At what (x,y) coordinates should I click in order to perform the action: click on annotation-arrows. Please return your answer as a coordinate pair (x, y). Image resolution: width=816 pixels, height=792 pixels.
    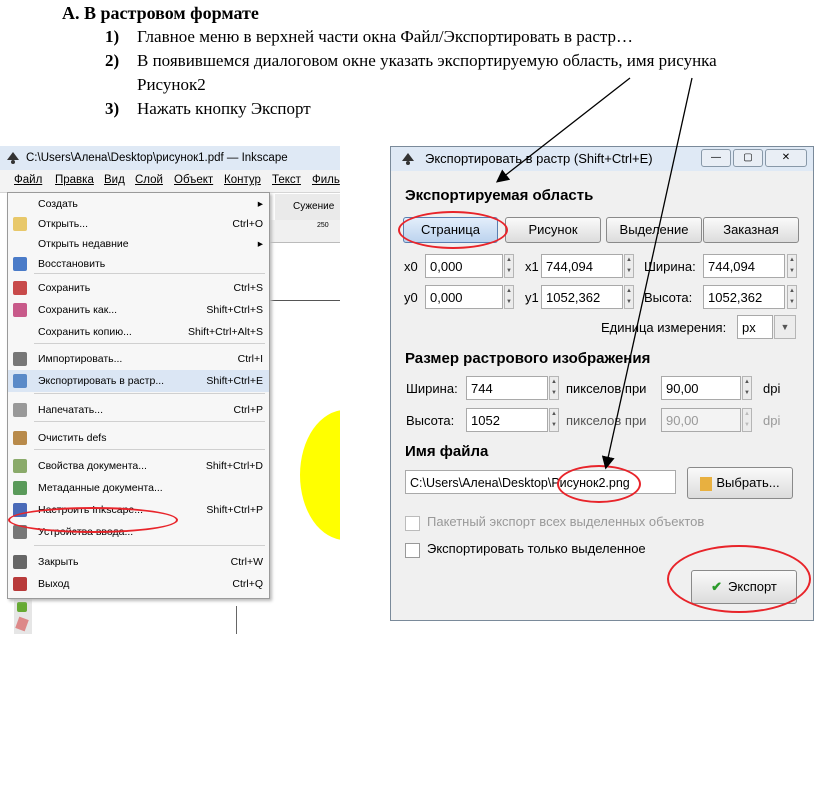
    Looking at the image, I should click on (594, 273).